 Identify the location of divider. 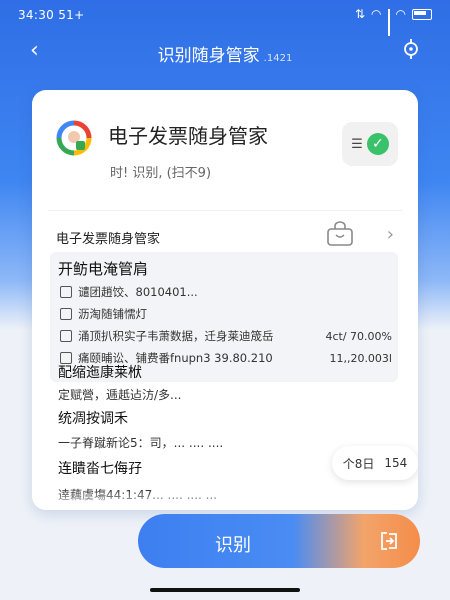
(225, 210).